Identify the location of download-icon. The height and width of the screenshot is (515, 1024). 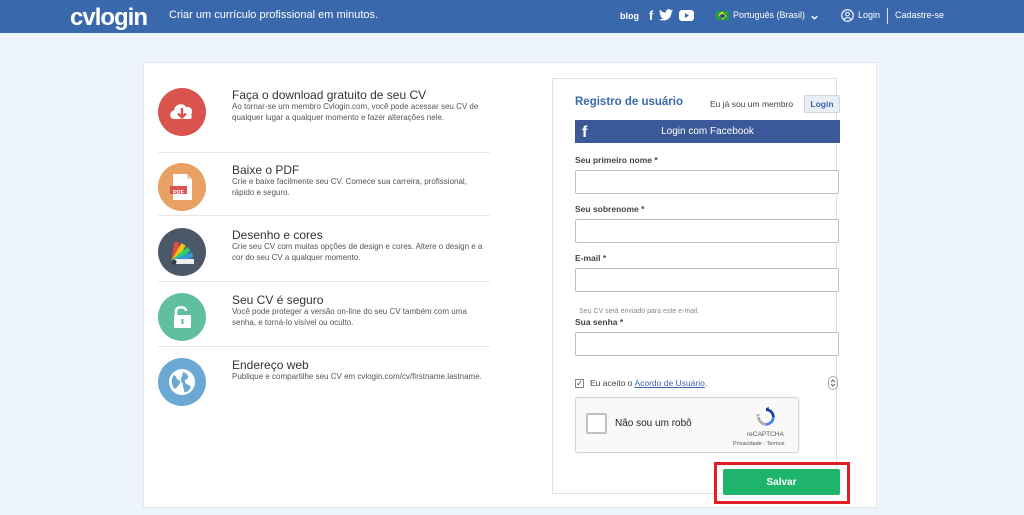
(182, 112).